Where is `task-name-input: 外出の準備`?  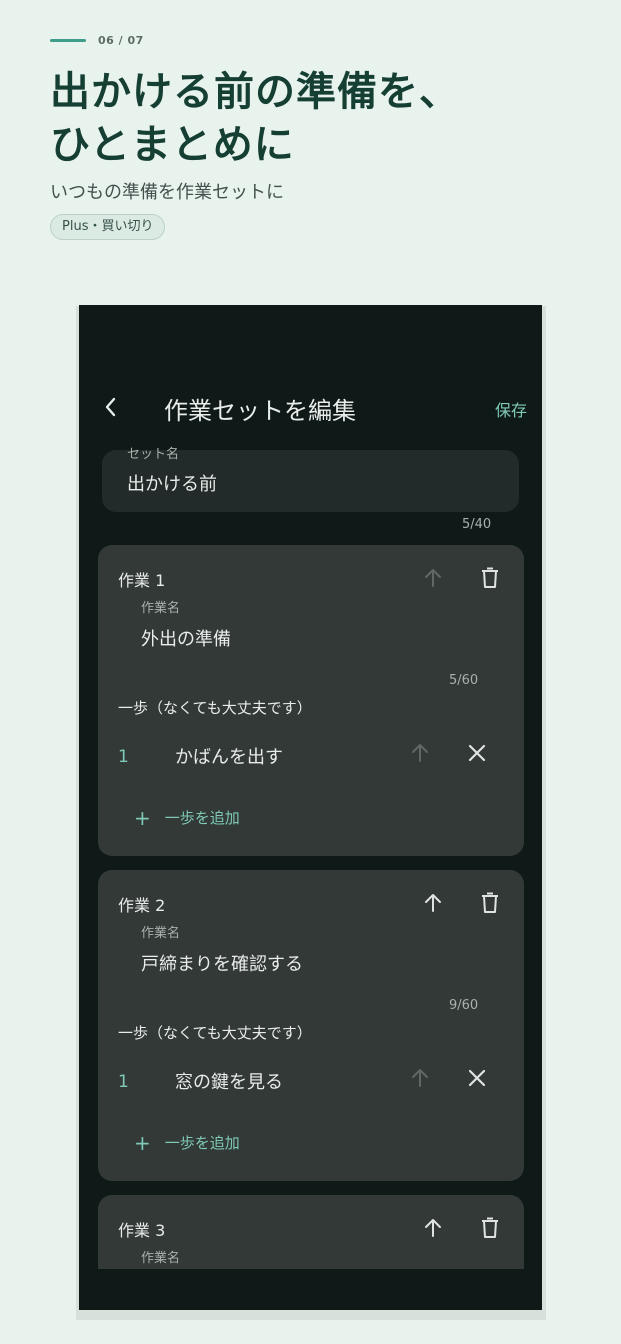
task-name-input: 外出の準備 is located at coordinates (186, 638).